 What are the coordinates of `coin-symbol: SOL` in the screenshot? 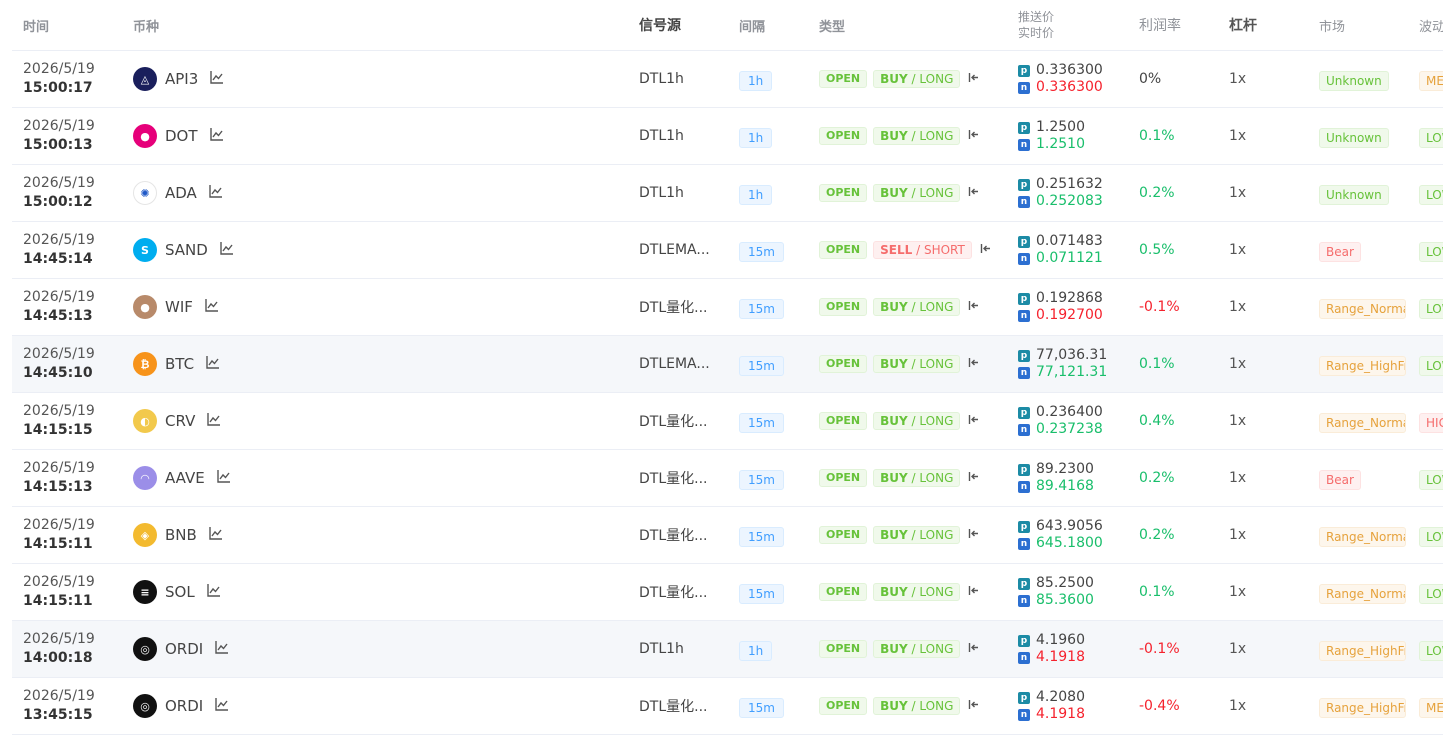 It's located at (180, 592).